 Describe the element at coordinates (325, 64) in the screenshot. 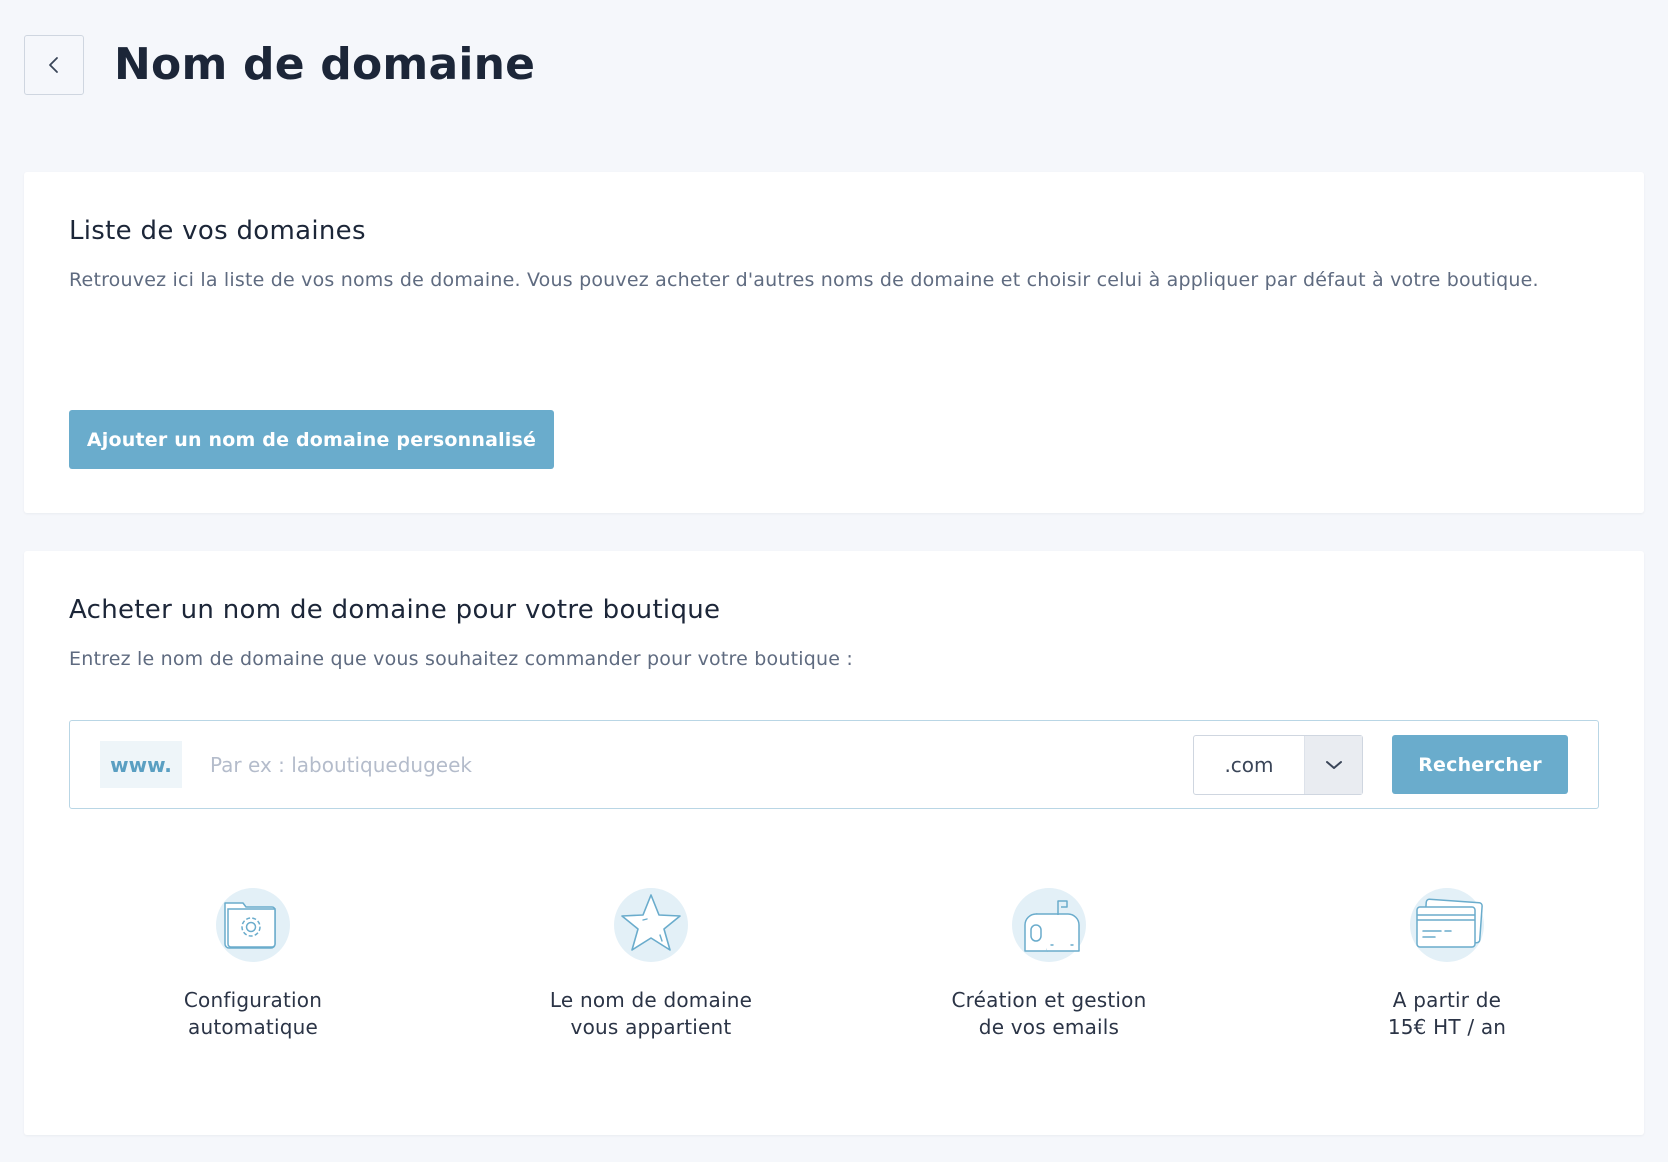

I see `page-title: Nom de domaine` at that location.